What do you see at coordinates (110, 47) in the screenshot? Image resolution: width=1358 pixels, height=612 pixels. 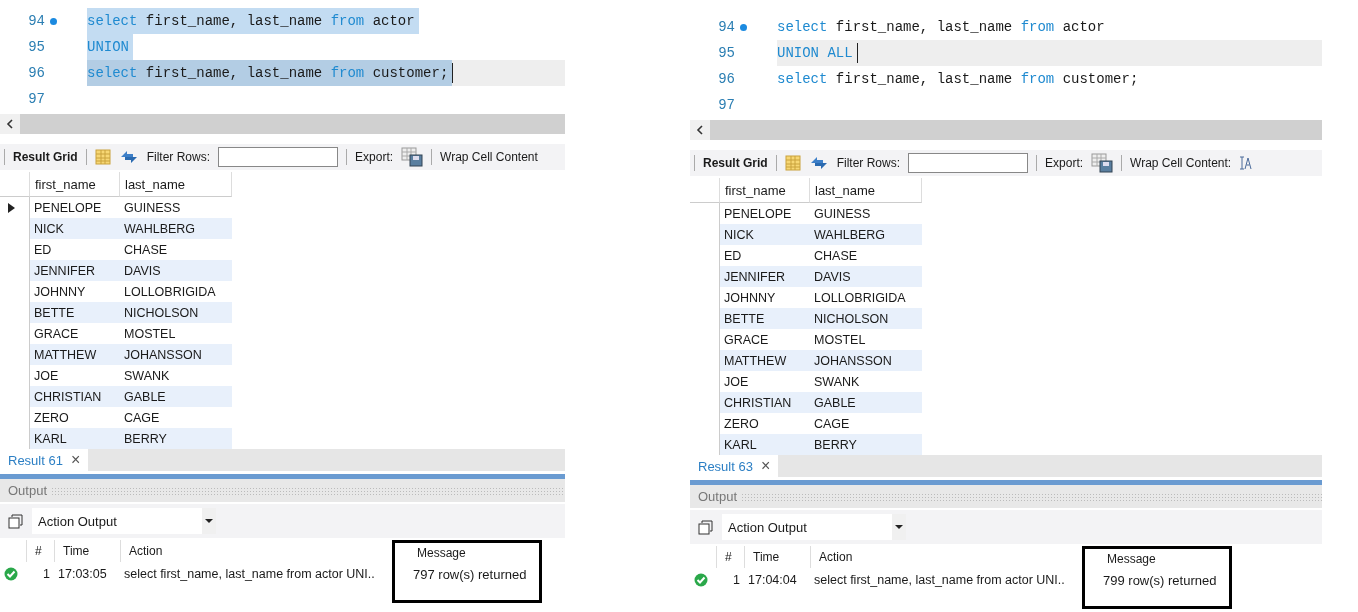 I see `selected-code-text: UNION` at bounding box center [110, 47].